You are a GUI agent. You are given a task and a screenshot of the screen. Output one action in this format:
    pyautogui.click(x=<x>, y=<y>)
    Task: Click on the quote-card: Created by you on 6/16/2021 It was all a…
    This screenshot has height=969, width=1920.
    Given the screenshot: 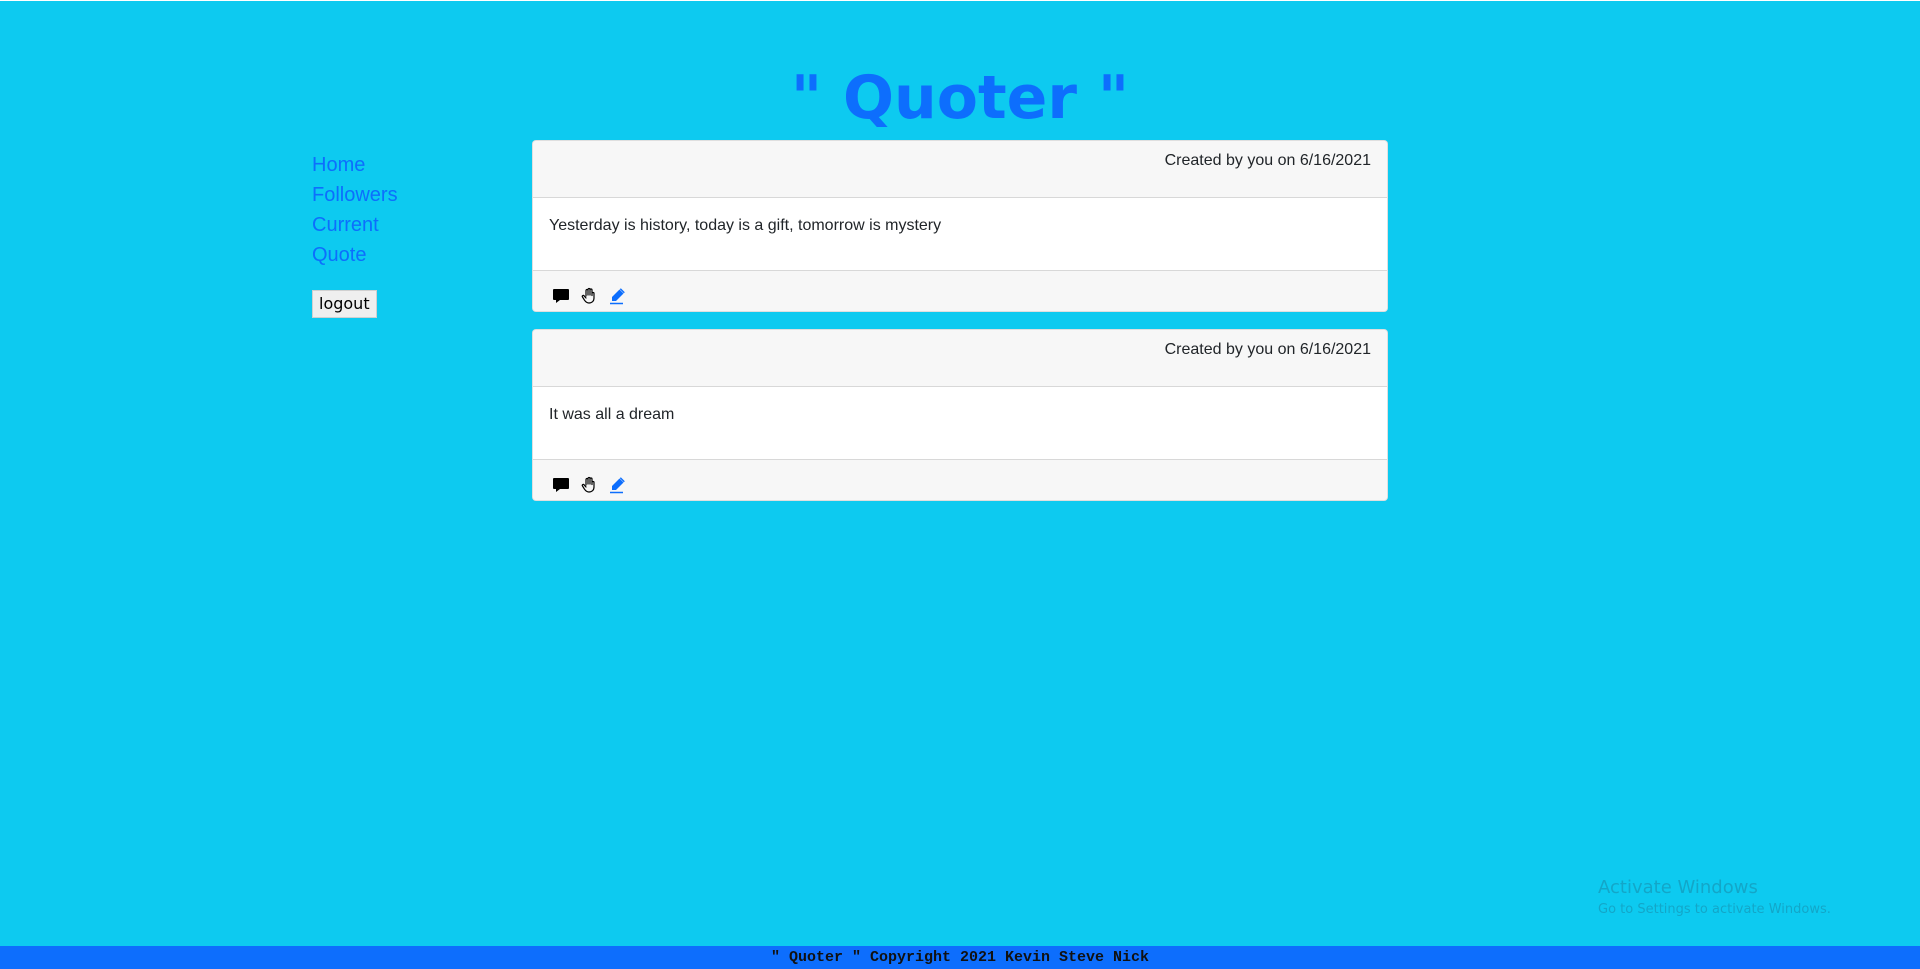 What is the action you would take?
    pyautogui.click(x=960, y=415)
    